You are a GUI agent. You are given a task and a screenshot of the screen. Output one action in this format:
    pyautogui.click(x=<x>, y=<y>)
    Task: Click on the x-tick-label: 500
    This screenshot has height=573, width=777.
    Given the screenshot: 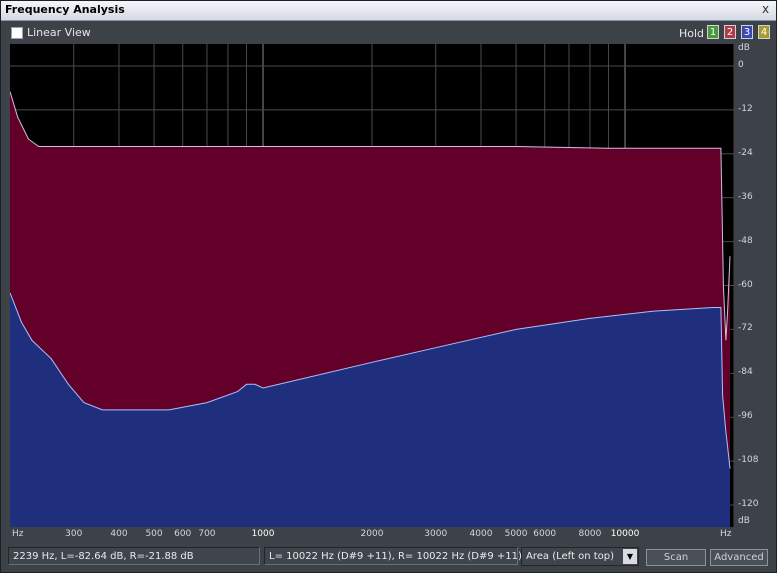 What is the action you would take?
    pyautogui.click(x=154, y=534)
    